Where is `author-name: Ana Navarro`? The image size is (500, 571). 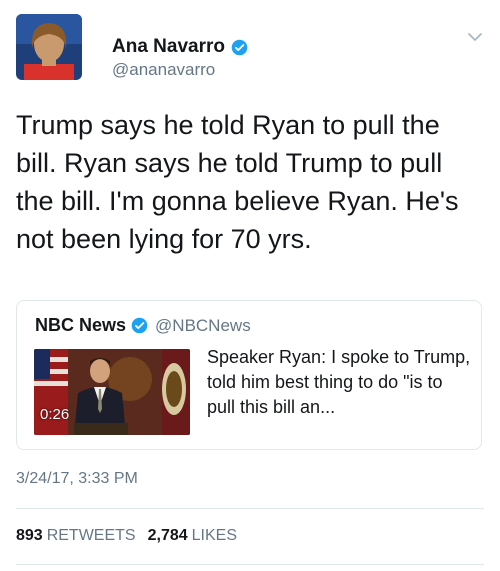
author-name: Ana Navarro is located at coordinates (168, 47).